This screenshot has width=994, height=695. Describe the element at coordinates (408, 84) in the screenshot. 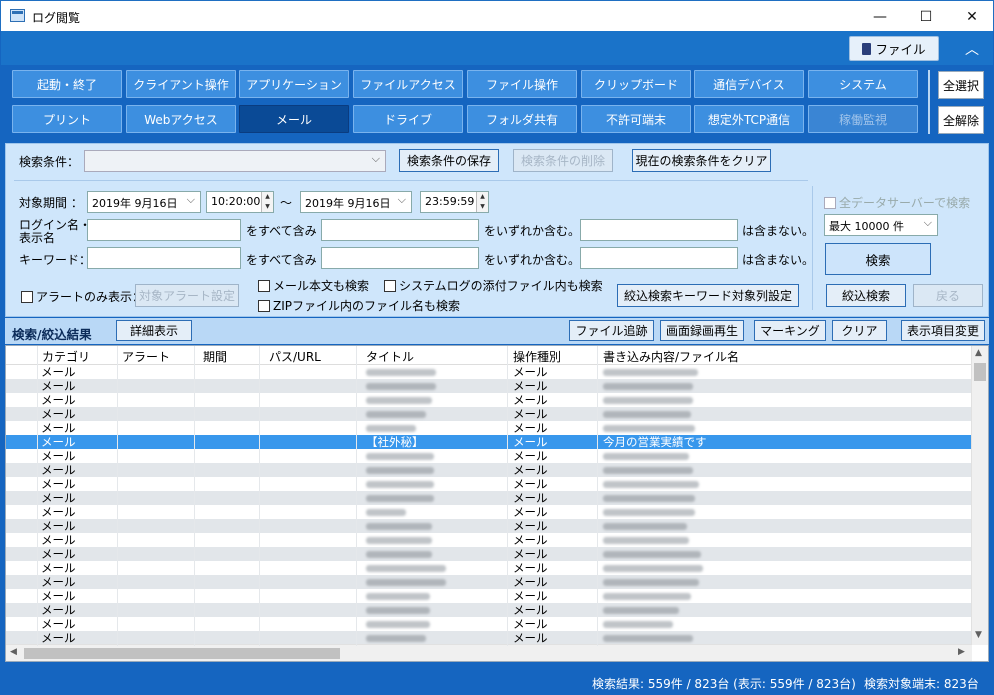

I see `category-file-access-button: ファイルアクセス` at that location.